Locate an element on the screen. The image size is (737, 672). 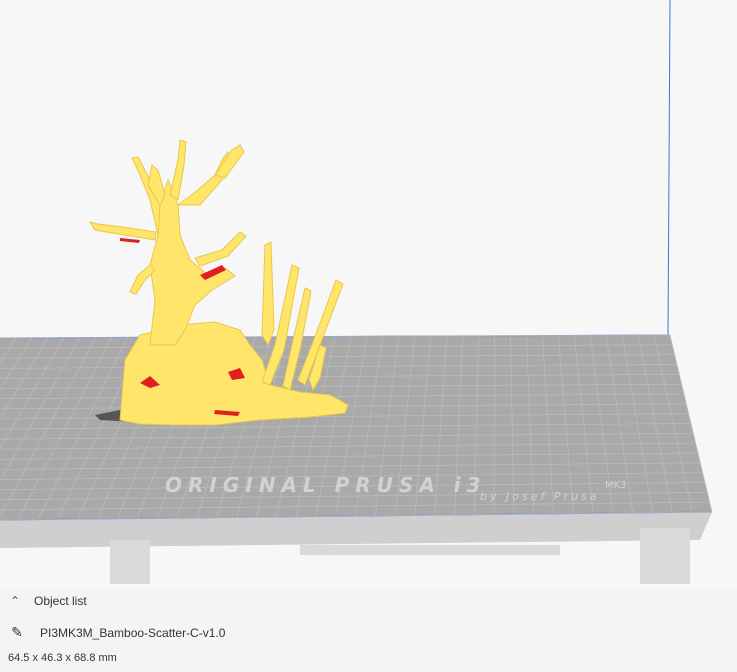
object-list-item: ✎ PI3MK3M_Bamboo-Scatter-C-v1.0 is located at coordinates (116, 632).